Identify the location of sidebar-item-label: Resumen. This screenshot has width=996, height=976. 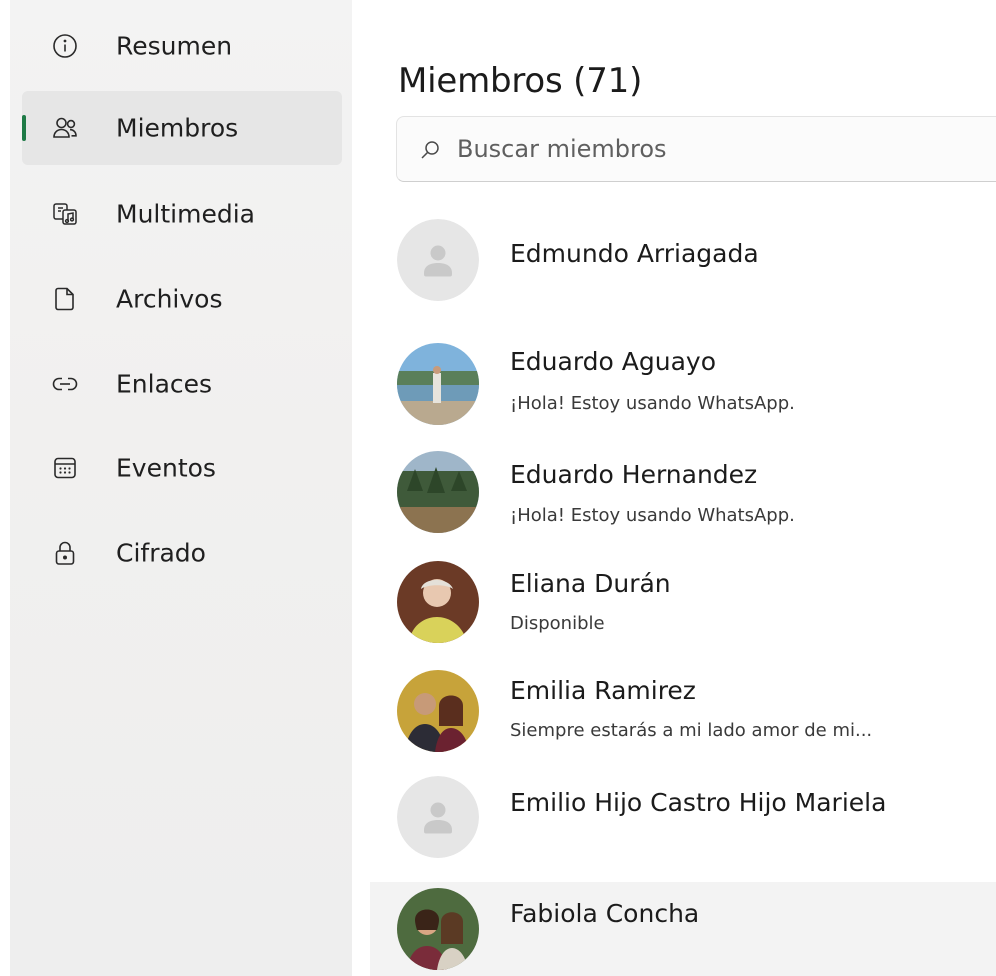
(174, 46).